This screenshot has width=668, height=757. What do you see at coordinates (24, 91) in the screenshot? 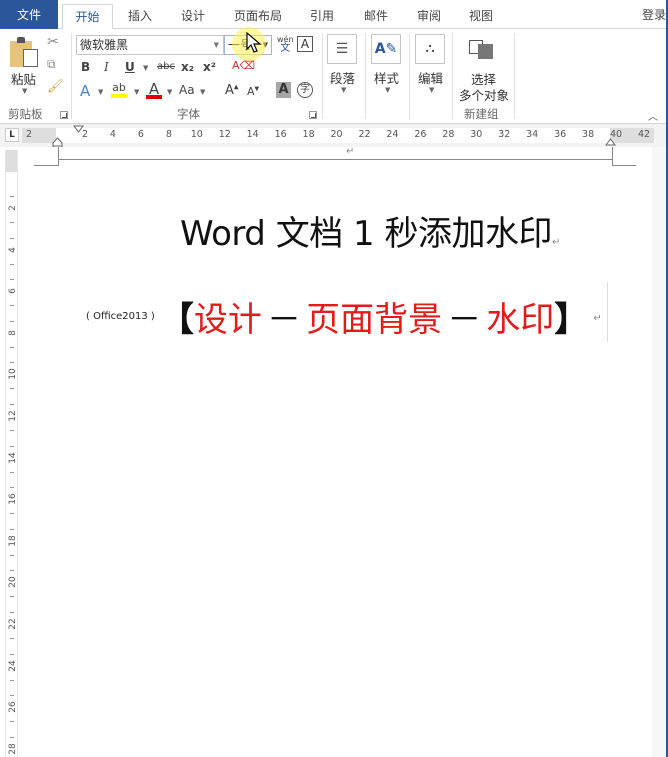
I see `paste-dropdown-icon: ▼` at bounding box center [24, 91].